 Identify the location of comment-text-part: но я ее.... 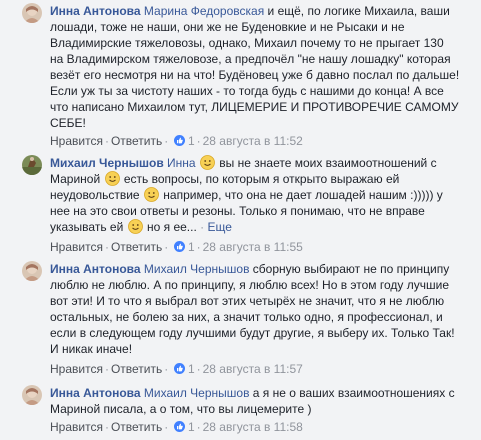
(171, 227).